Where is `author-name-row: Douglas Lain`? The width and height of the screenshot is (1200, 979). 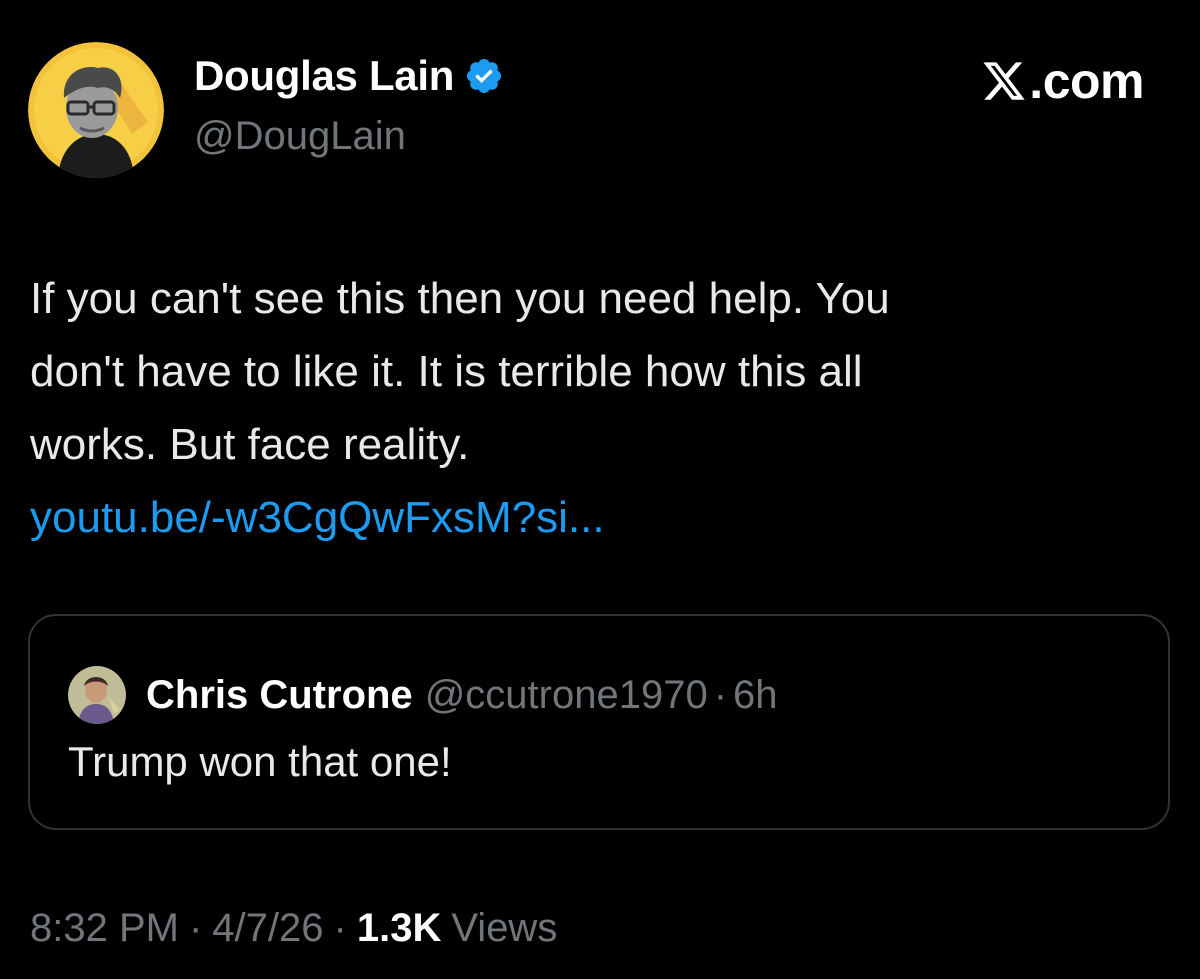
author-name-row: Douglas Lain is located at coordinates (349, 76).